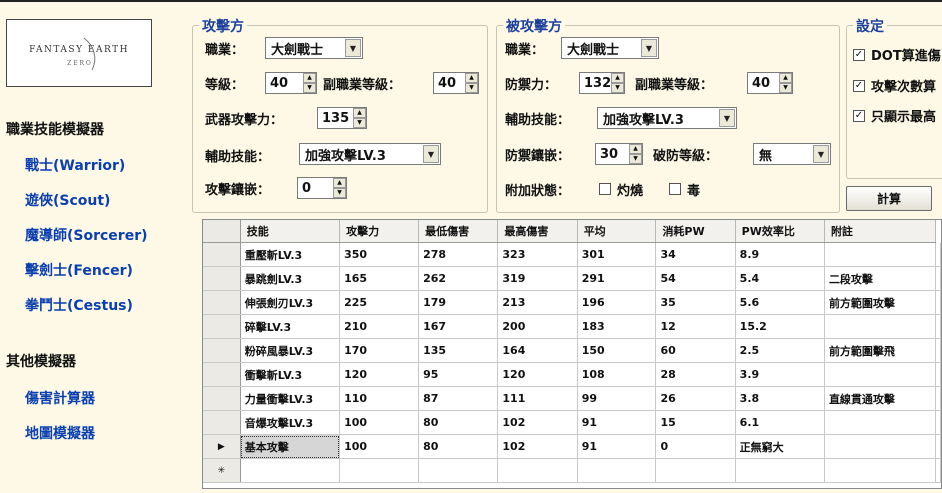 This screenshot has height=493, width=942. I want to click on attacker-support-select: 加強攻擊LV.3 ▼, so click(370, 154).